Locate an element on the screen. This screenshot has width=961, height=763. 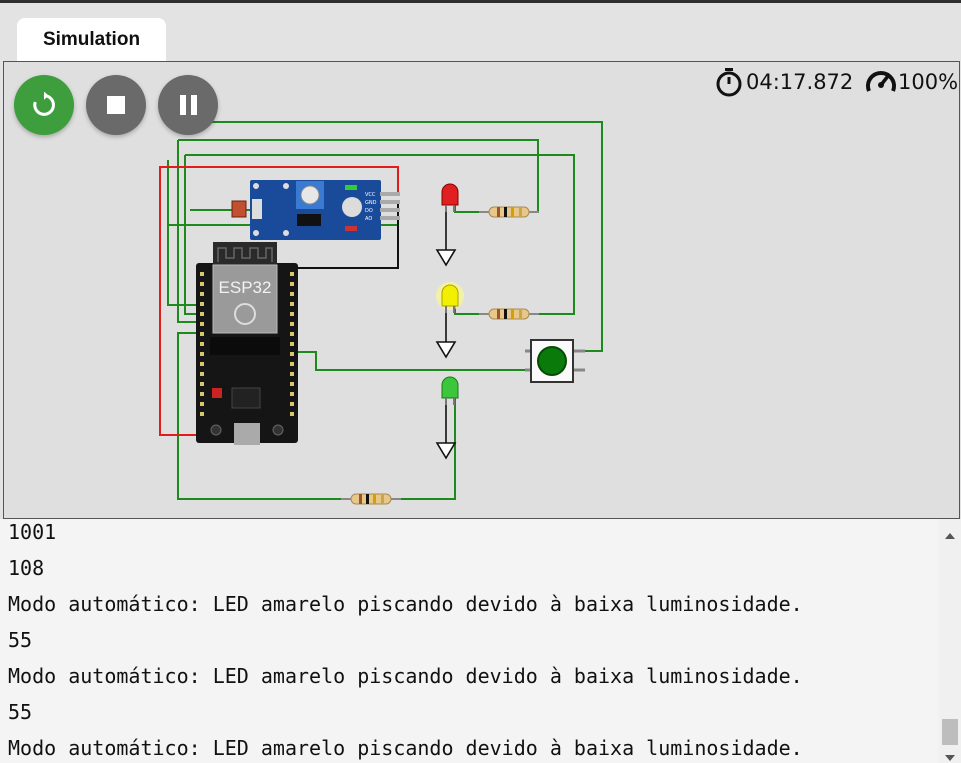
serial-line: 108 is located at coordinates (26, 568).